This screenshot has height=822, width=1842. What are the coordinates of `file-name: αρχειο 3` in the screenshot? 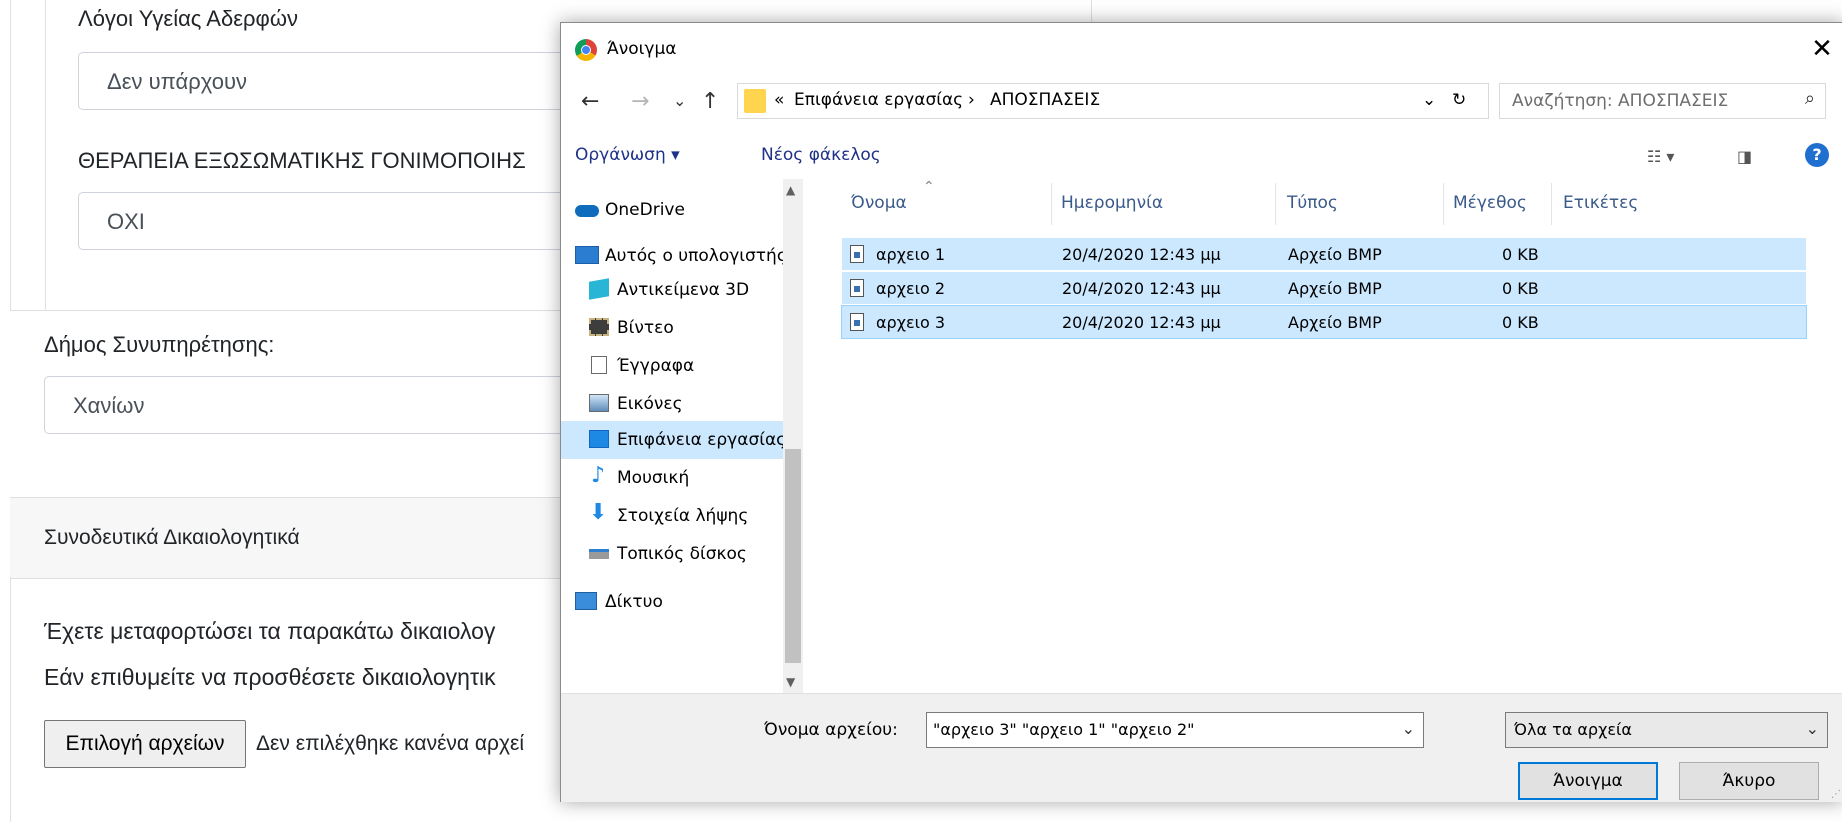 It's located at (911, 322).